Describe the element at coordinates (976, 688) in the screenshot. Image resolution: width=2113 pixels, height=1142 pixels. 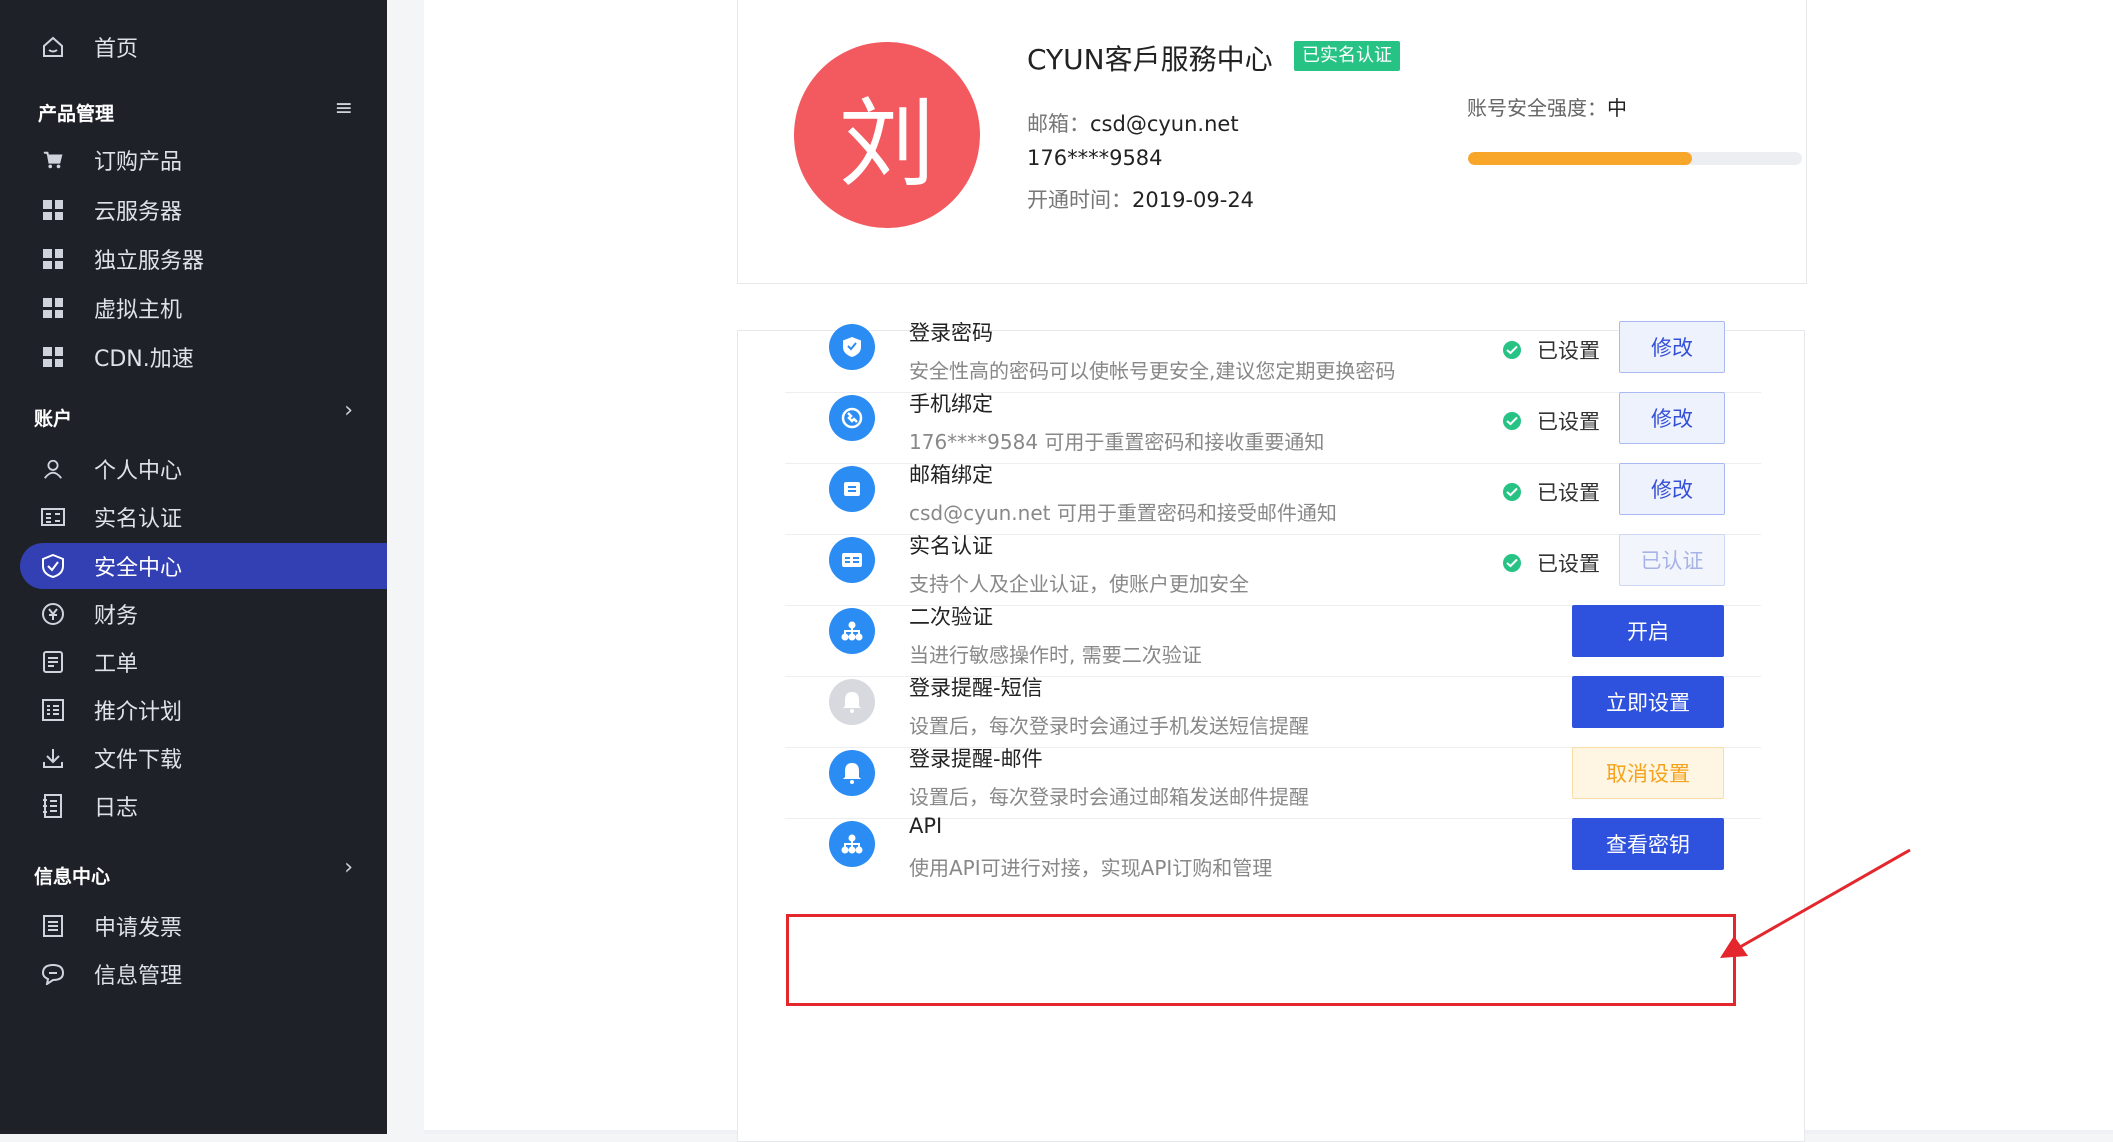
I see `security-item-title: 登录提醒-短信` at that location.